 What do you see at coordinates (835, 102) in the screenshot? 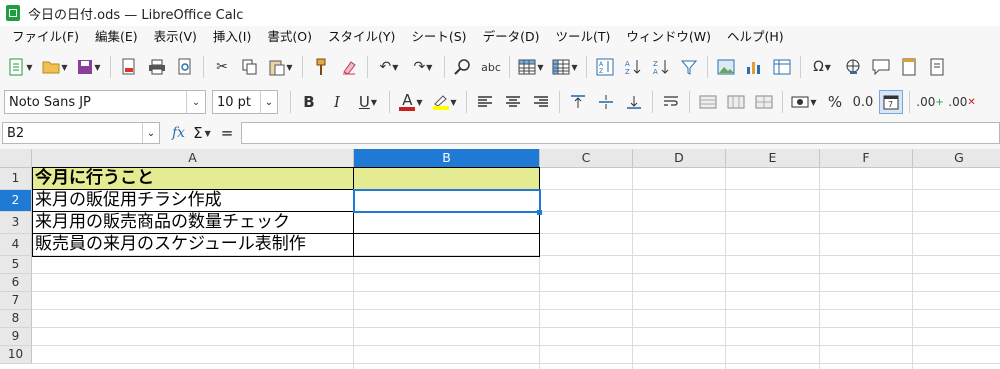
I see `percent-format-button: %` at bounding box center [835, 102].